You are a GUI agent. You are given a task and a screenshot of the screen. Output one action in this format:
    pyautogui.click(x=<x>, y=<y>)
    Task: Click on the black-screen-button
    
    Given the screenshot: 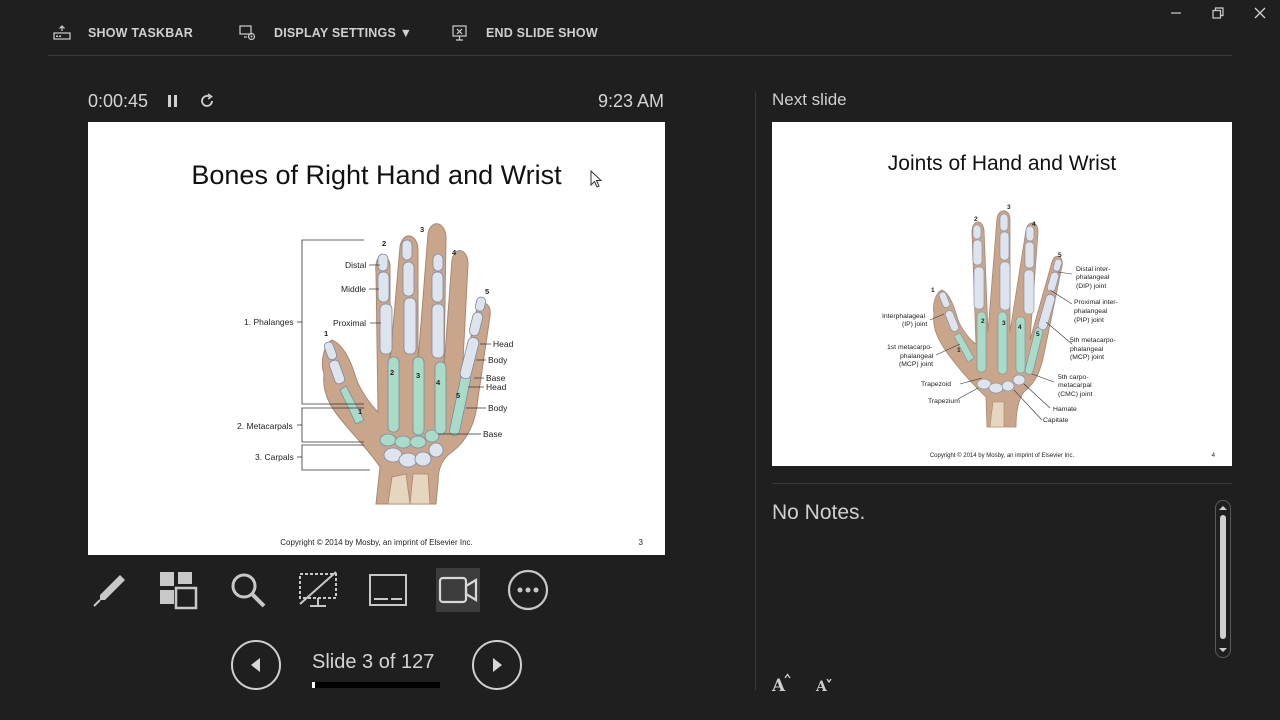 What is the action you would take?
    pyautogui.click(x=318, y=590)
    